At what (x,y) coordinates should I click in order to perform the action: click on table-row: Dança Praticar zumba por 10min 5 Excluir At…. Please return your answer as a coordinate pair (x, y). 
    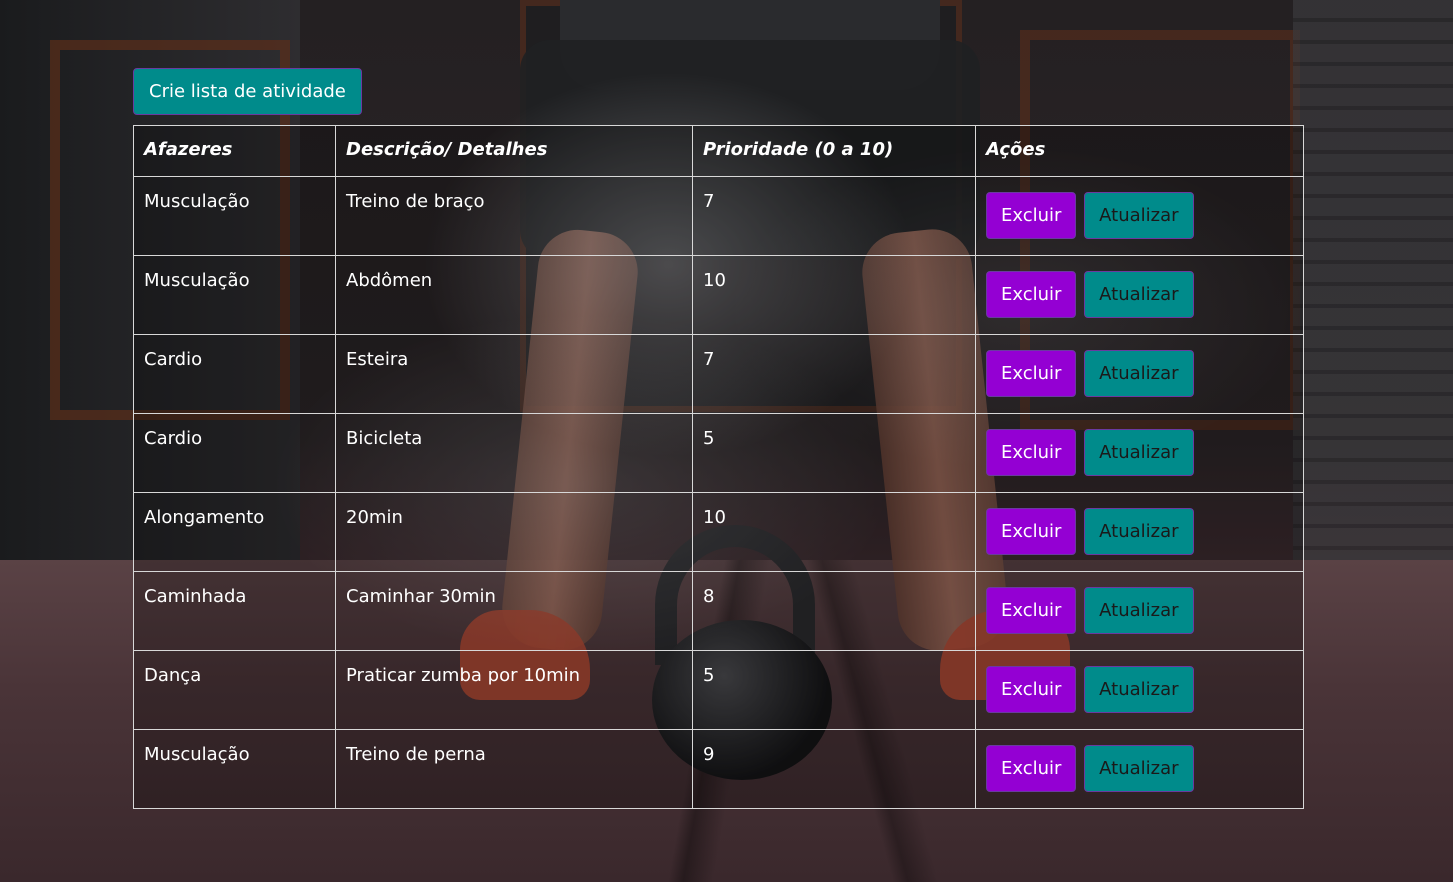
    Looking at the image, I should click on (718, 690).